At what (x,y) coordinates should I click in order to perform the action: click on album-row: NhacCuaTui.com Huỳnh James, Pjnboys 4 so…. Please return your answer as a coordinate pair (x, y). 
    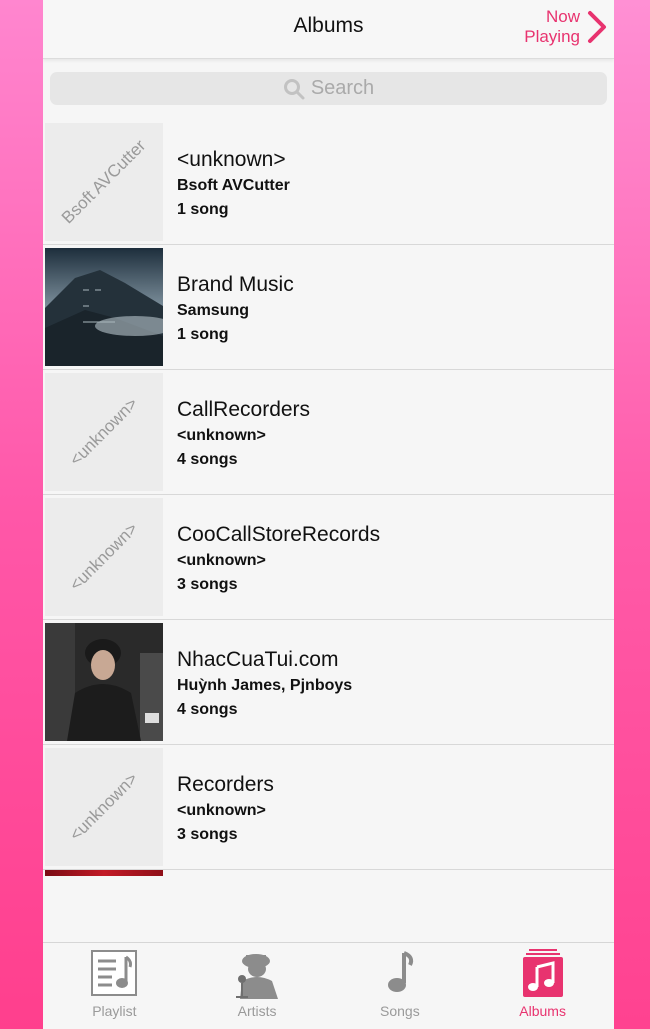
    Looking at the image, I should click on (328, 682).